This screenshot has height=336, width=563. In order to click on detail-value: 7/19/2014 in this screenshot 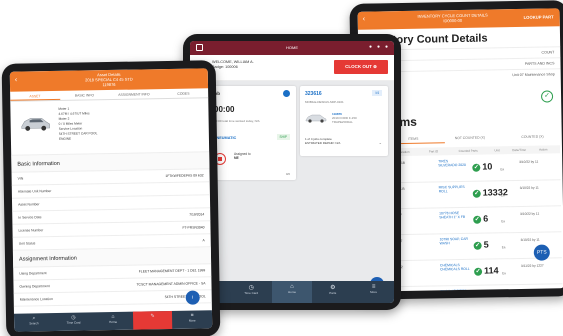, I will do `click(197, 214)`.